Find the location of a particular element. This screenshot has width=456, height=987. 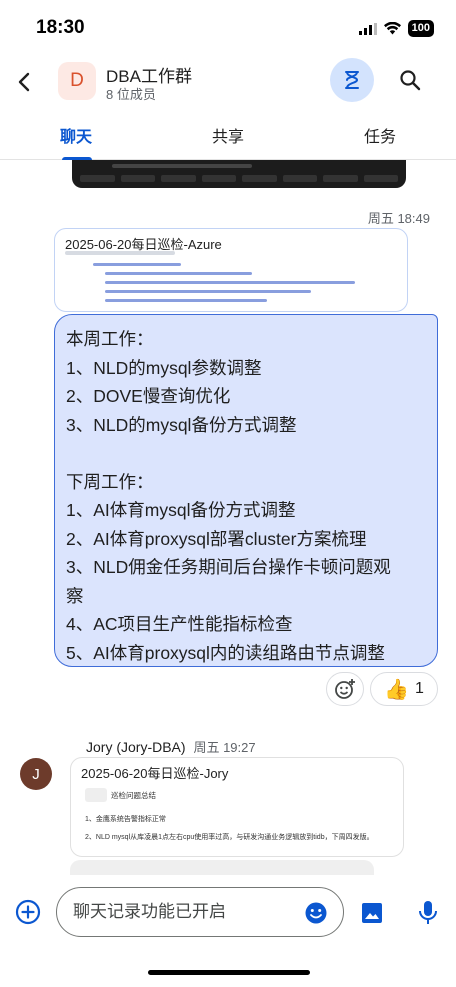

add-reaction-icon is located at coordinates (345, 689).